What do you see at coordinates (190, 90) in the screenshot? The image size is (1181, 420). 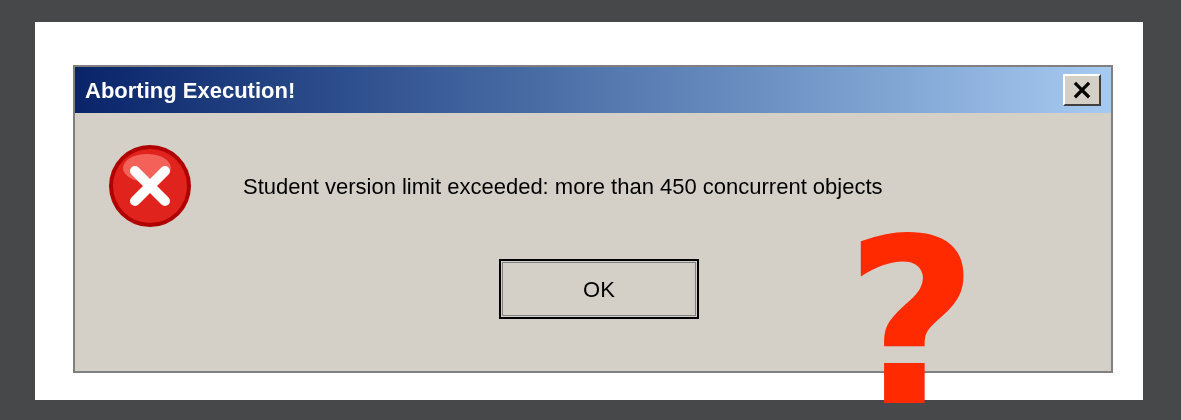 I see `window-title: Aborting Execution!` at bounding box center [190, 90].